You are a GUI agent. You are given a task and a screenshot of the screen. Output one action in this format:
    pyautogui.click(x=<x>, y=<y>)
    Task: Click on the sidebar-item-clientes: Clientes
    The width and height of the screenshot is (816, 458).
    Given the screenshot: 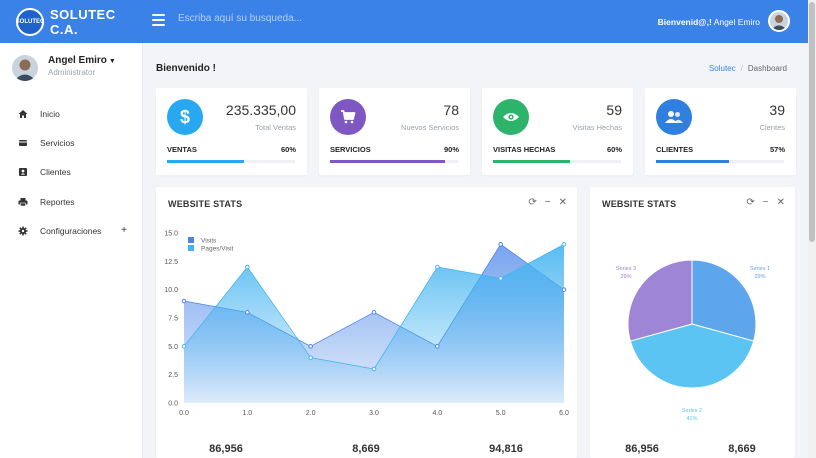 What is the action you would take?
    pyautogui.click(x=71, y=172)
    